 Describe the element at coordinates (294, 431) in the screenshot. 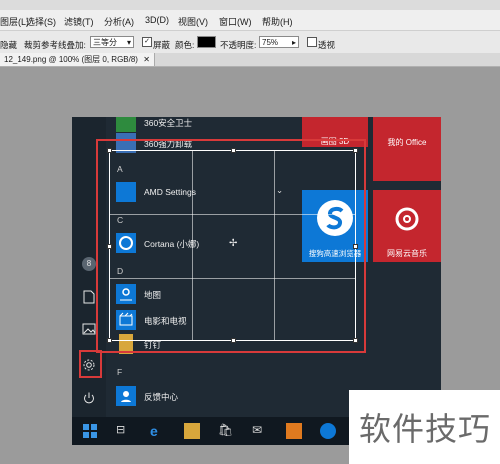

I see `office-icon` at that location.